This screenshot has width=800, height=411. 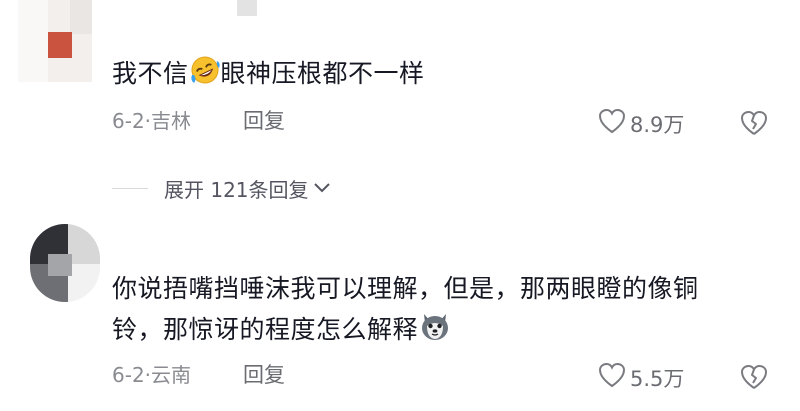 I want to click on comment-text: 铃，那惊讶的程度怎么解释, so click(x=282, y=331).